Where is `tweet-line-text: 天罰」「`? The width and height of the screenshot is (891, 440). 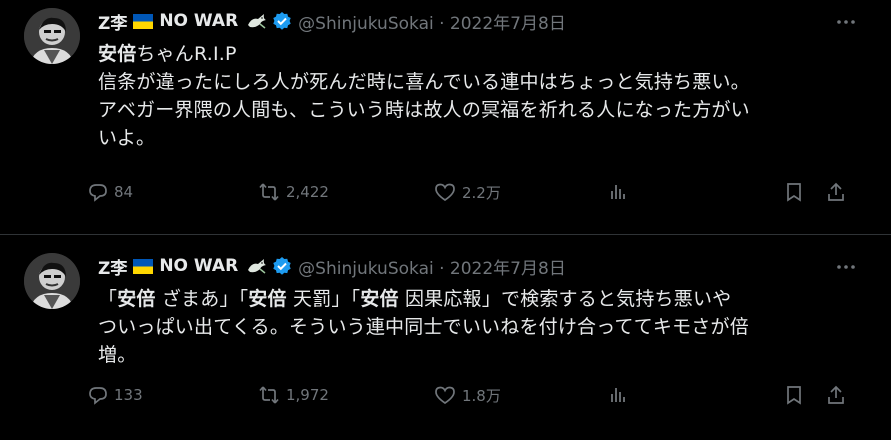
tweet-line-text: 天罰」「 is located at coordinates (323, 299).